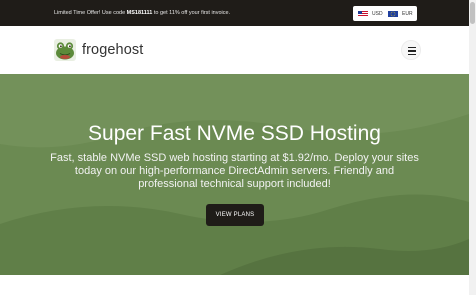 This screenshot has height=295, width=476. Describe the element at coordinates (113, 50) in the screenshot. I see `logo-text: frogehost` at that location.